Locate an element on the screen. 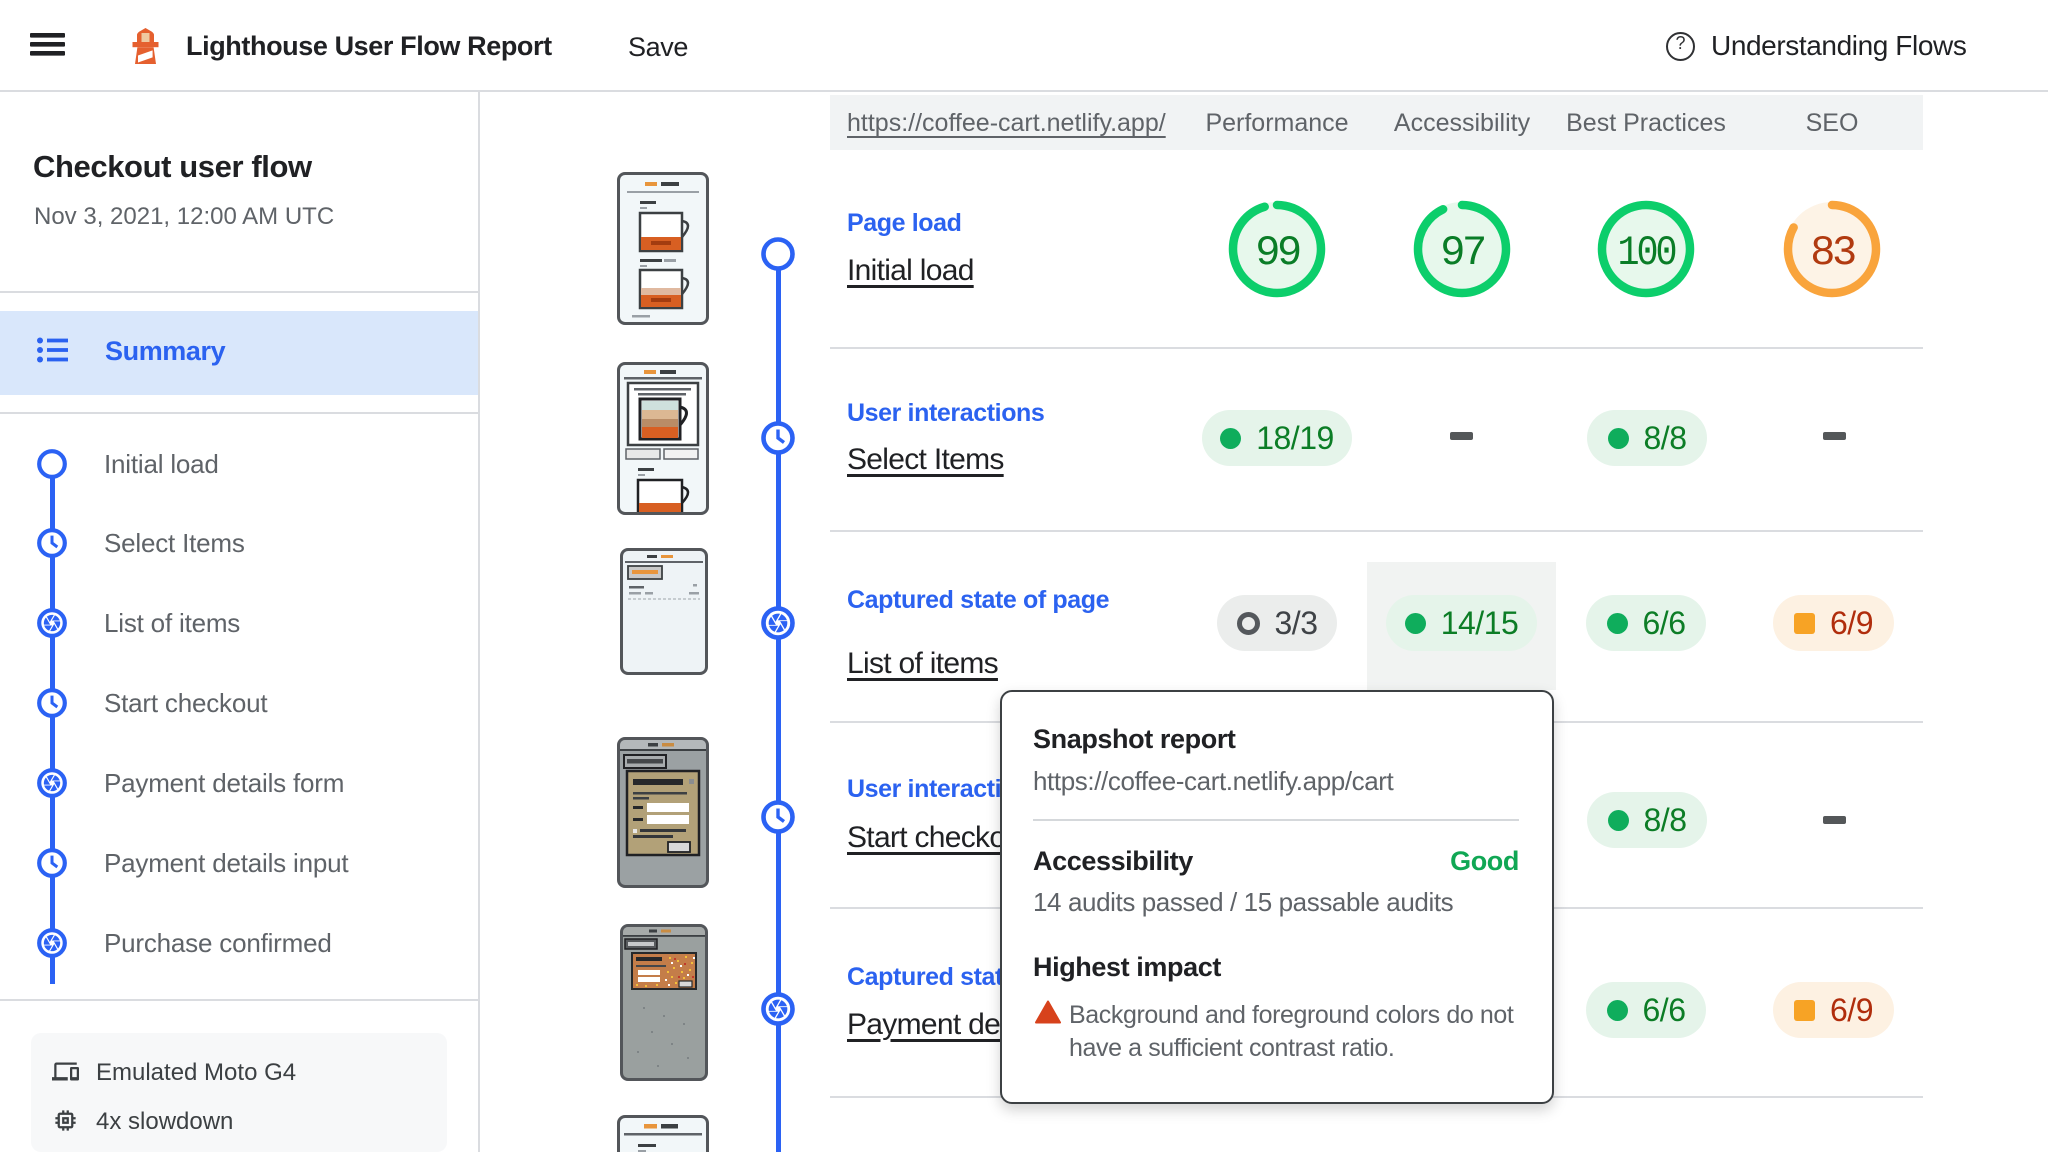 This screenshot has width=2048, height=1152. svg-text: 83 is located at coordinates (1832, 253).